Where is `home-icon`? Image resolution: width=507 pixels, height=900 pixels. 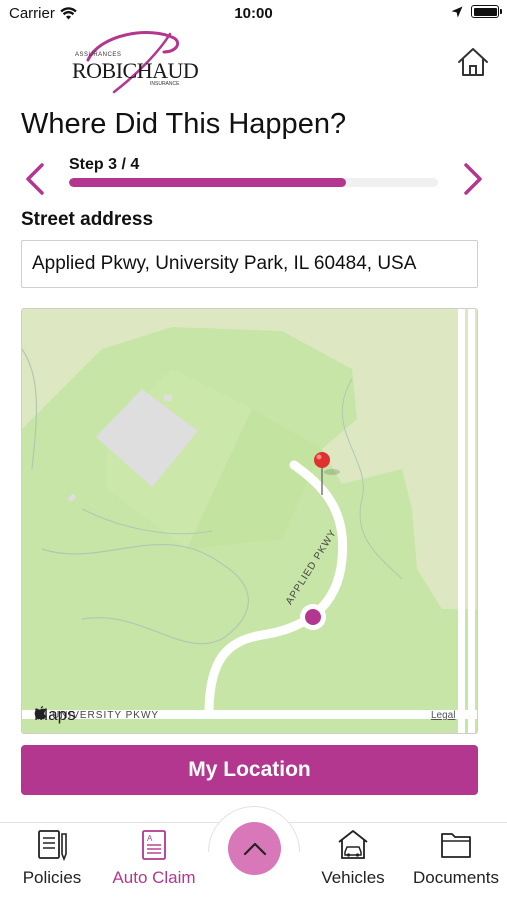
home-icon is located at coordinates (473, 62).